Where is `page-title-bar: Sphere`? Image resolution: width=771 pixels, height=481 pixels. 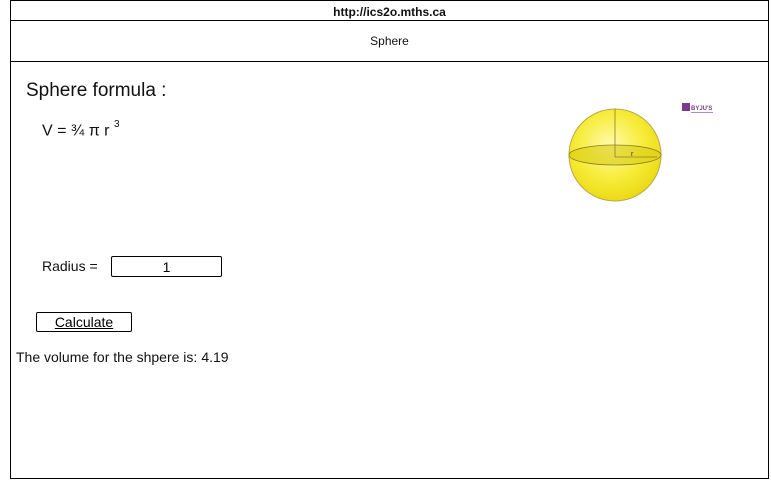
page-title-bar: Sphere is located at coordinates (389, 41).